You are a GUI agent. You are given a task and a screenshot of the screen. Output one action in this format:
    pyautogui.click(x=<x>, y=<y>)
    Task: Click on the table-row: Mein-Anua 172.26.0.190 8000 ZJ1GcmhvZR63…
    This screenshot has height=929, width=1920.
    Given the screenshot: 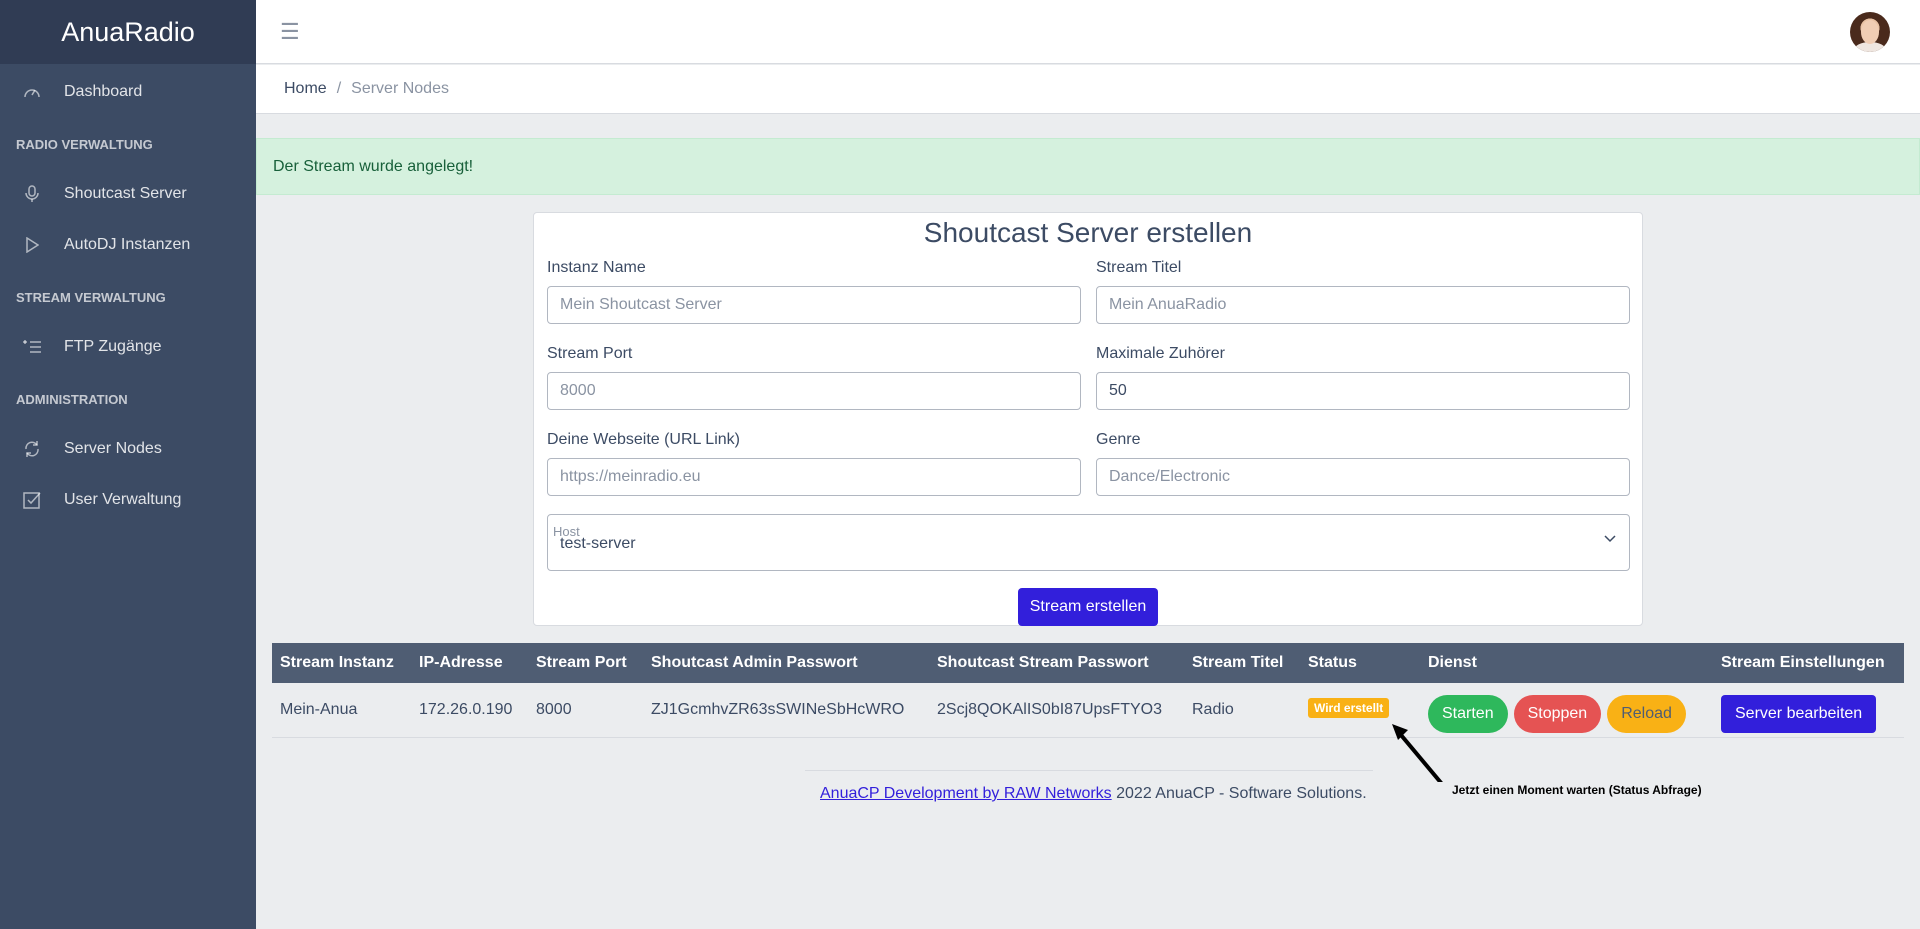 What is the action you would take?
    pyautogui.click(x=1088, y=710)
    